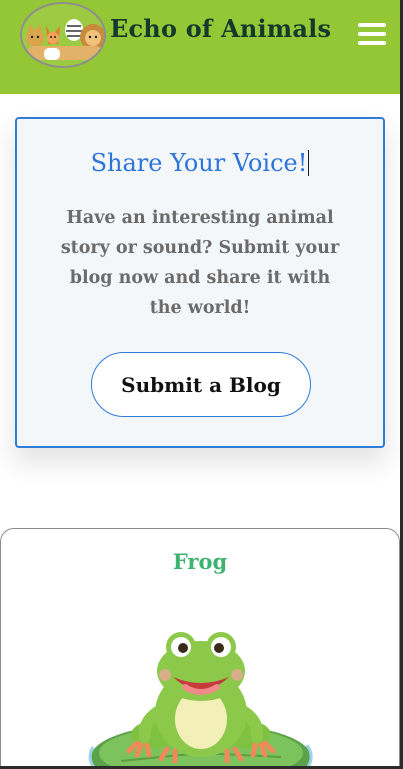 This screenshot has height=769, width=403. Describe the element at coordinates (200, 561) in the screenshot. I see `animal-name: Frog` at that location.